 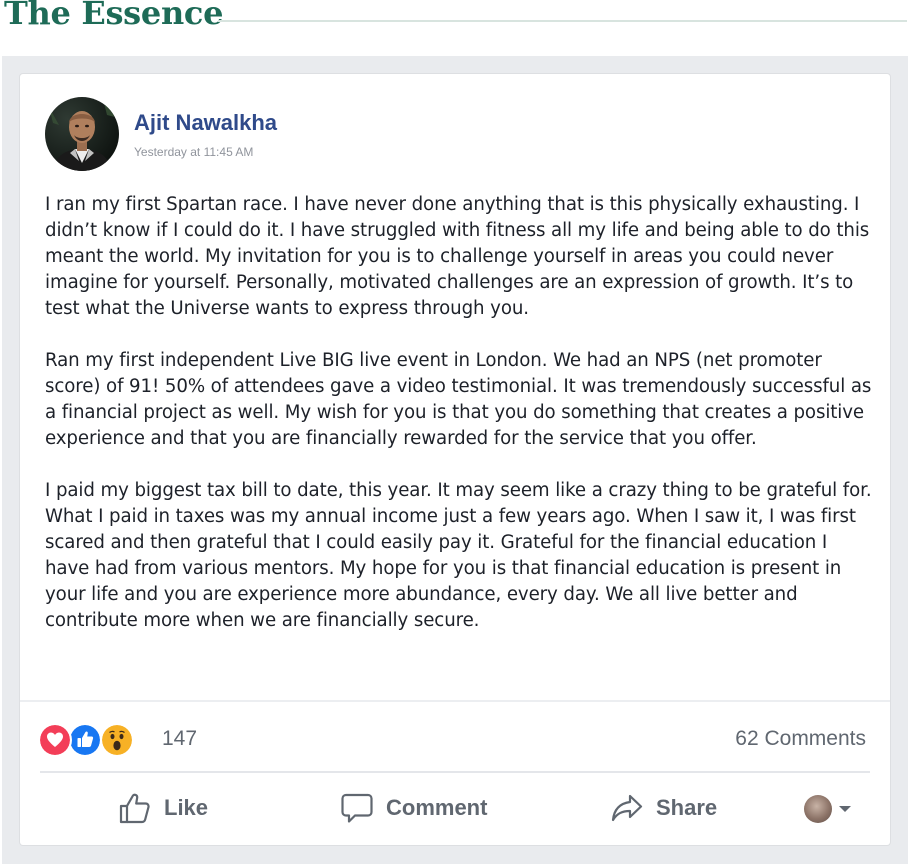 What do you see at coordinates (687, 807) in the screenshot?
I see `share-button-label: Share` at bounding box center [687, 807].